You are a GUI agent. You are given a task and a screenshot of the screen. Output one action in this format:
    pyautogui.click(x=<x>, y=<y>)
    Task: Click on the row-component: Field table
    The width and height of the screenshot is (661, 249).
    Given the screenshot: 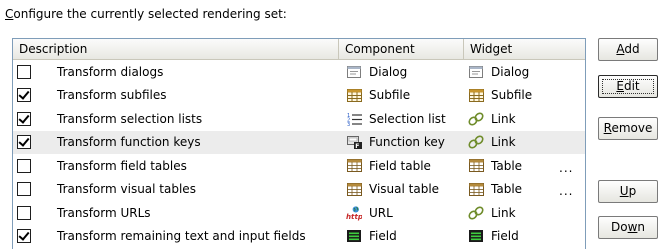 What is the action you would take?
    pyautogui.click(x=400, y=165)
    